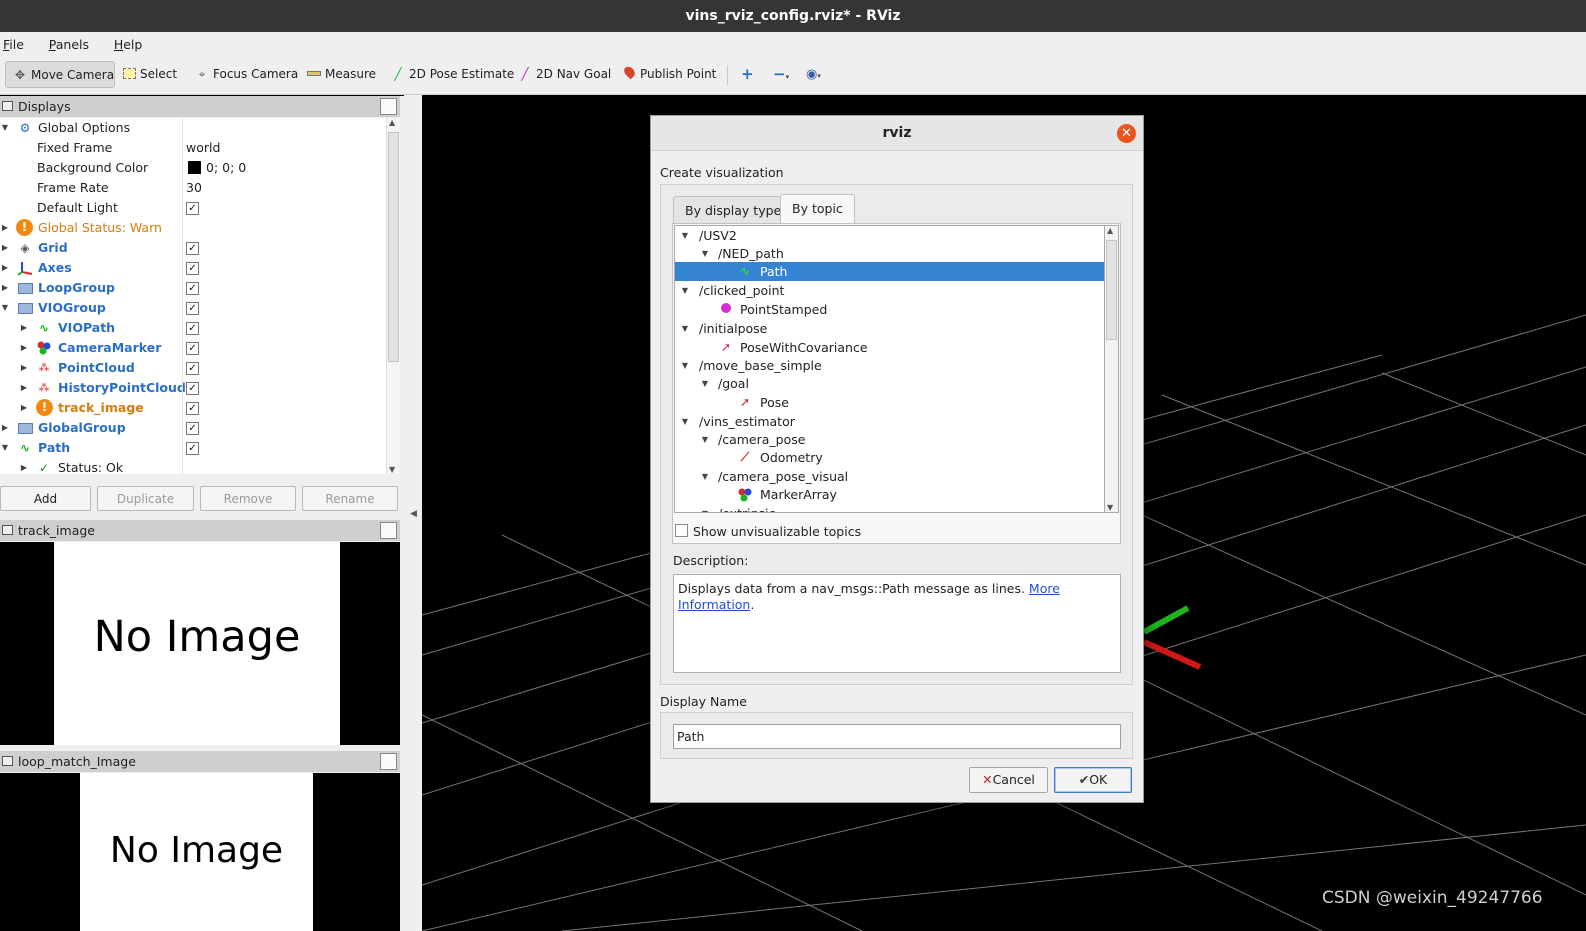 The width and height of the screenshot is (1586, 931). What do you see at coordinates (44, 467) in the screenshot?
I see `check-icon: ✓` at bounding box center [44, 467].